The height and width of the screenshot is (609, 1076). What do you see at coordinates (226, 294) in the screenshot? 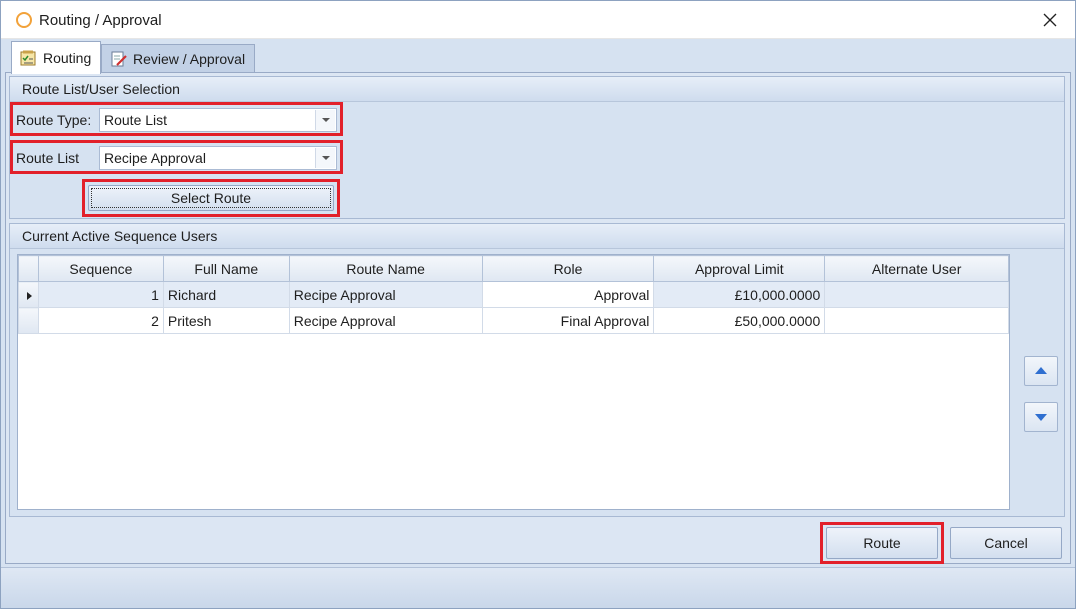
I see `cell-full-name: Richard` at bounding box center [226, 294].